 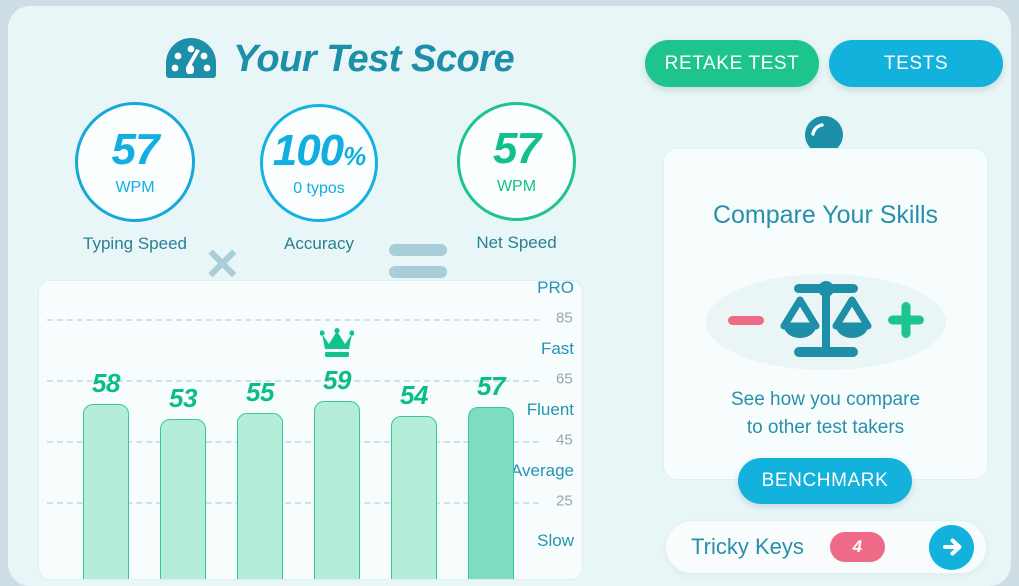 What do you see at coordinates (516, 242) in the screenshot?
I see `net-speed-caption: Net Speed` at bounding box center [516, 242].